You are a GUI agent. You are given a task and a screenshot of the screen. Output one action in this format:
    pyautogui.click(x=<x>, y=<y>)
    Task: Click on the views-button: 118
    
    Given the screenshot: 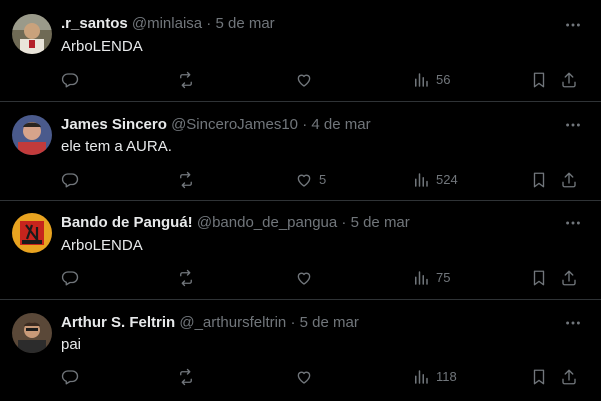 What is the action you would take?
    pyautogui.click(x=434, y=377)
    